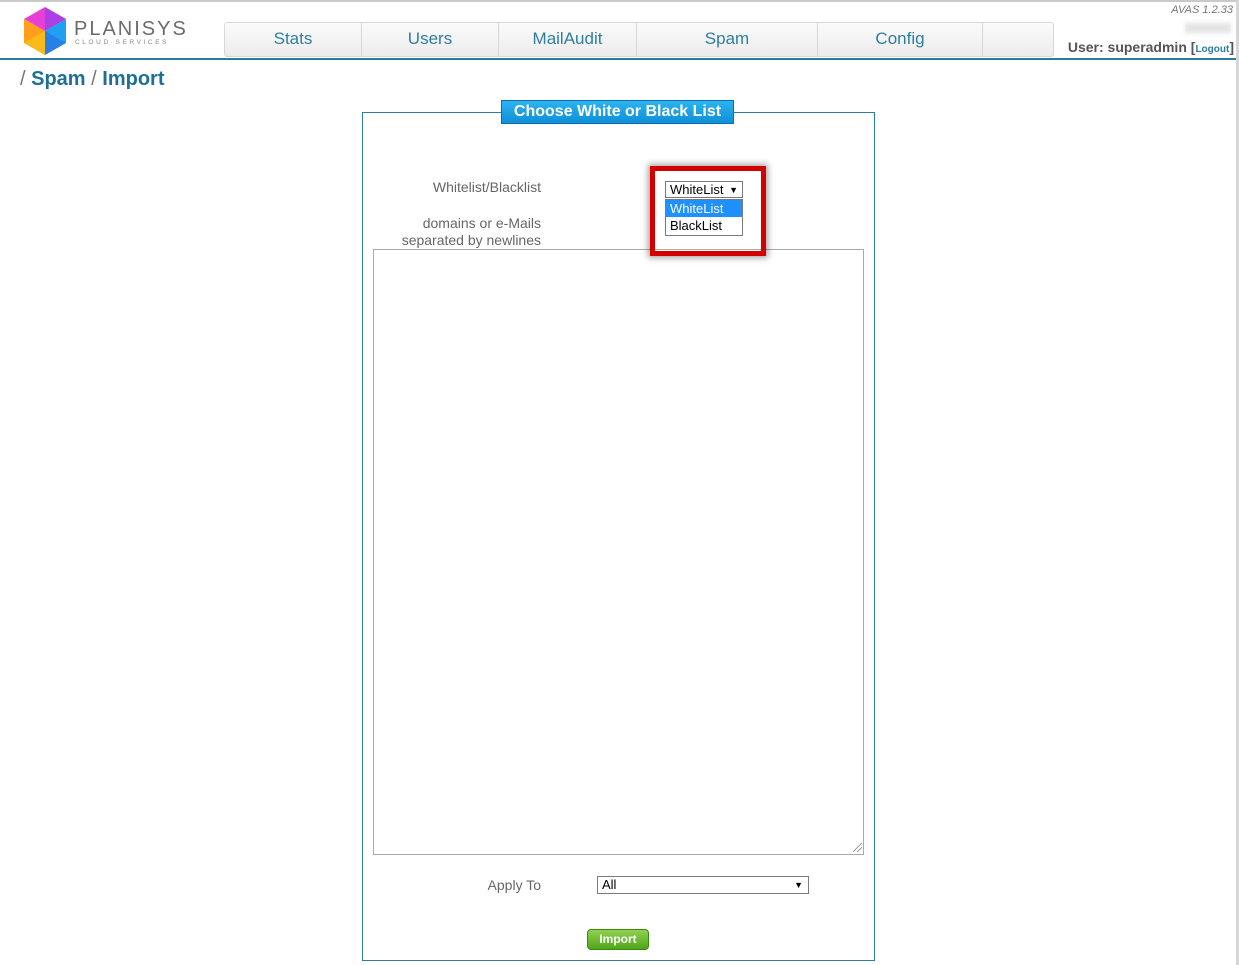 The image size is (1239, 965). Describe the element at coordinates (293, 39) in the screenshot. I see `nav-stats: Stats` at that location.